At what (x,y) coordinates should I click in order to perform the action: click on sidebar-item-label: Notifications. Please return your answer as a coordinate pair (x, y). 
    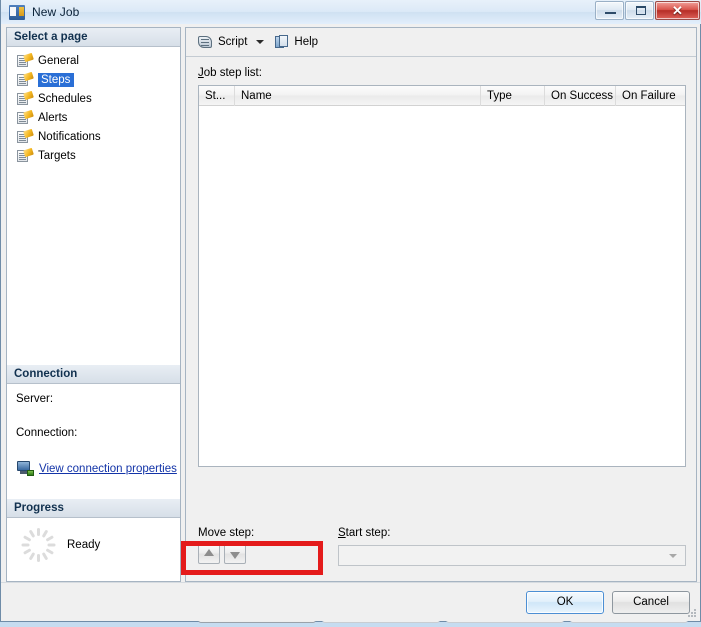
    Looking at the image, I should click on (69, 136).